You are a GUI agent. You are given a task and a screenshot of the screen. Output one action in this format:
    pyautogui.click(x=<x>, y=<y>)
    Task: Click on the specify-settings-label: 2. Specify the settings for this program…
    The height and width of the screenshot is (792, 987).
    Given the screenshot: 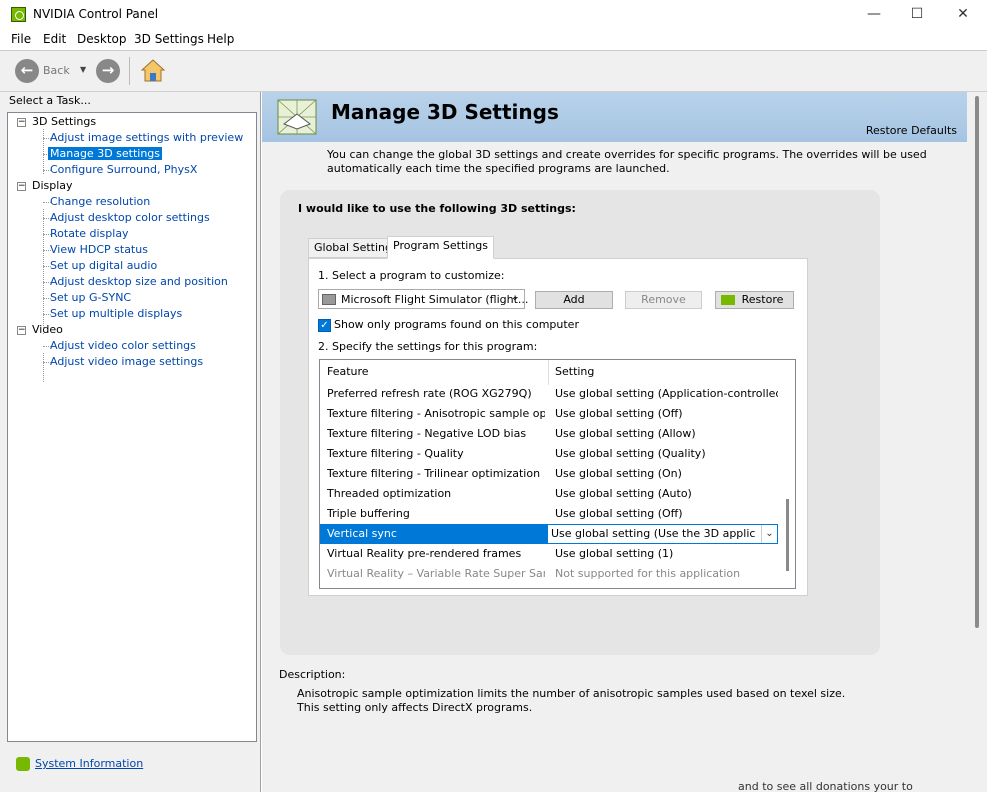 What is the action you would take?
    pyautogui.click(x=428, y=346)
    